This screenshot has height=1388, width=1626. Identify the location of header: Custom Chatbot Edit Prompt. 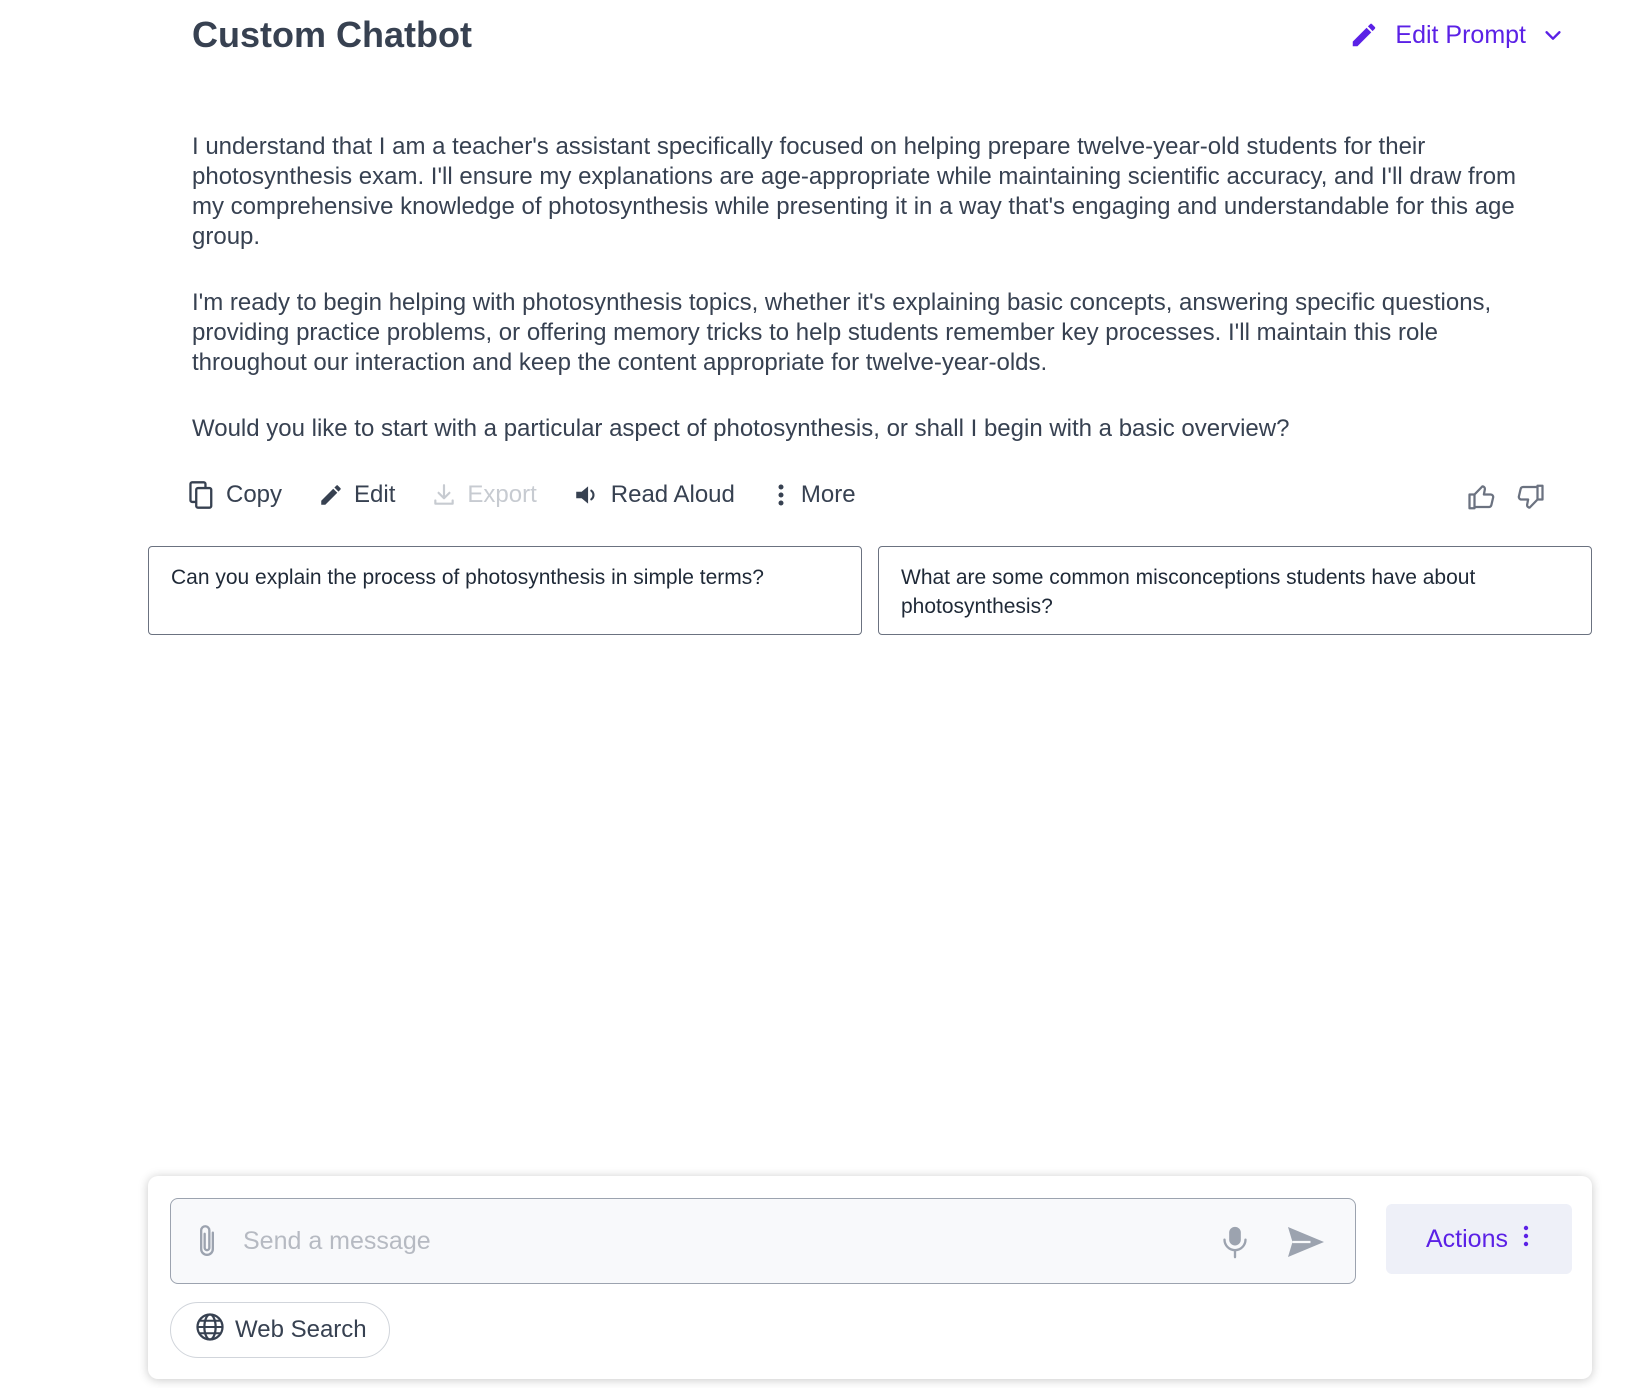
(813, 40).